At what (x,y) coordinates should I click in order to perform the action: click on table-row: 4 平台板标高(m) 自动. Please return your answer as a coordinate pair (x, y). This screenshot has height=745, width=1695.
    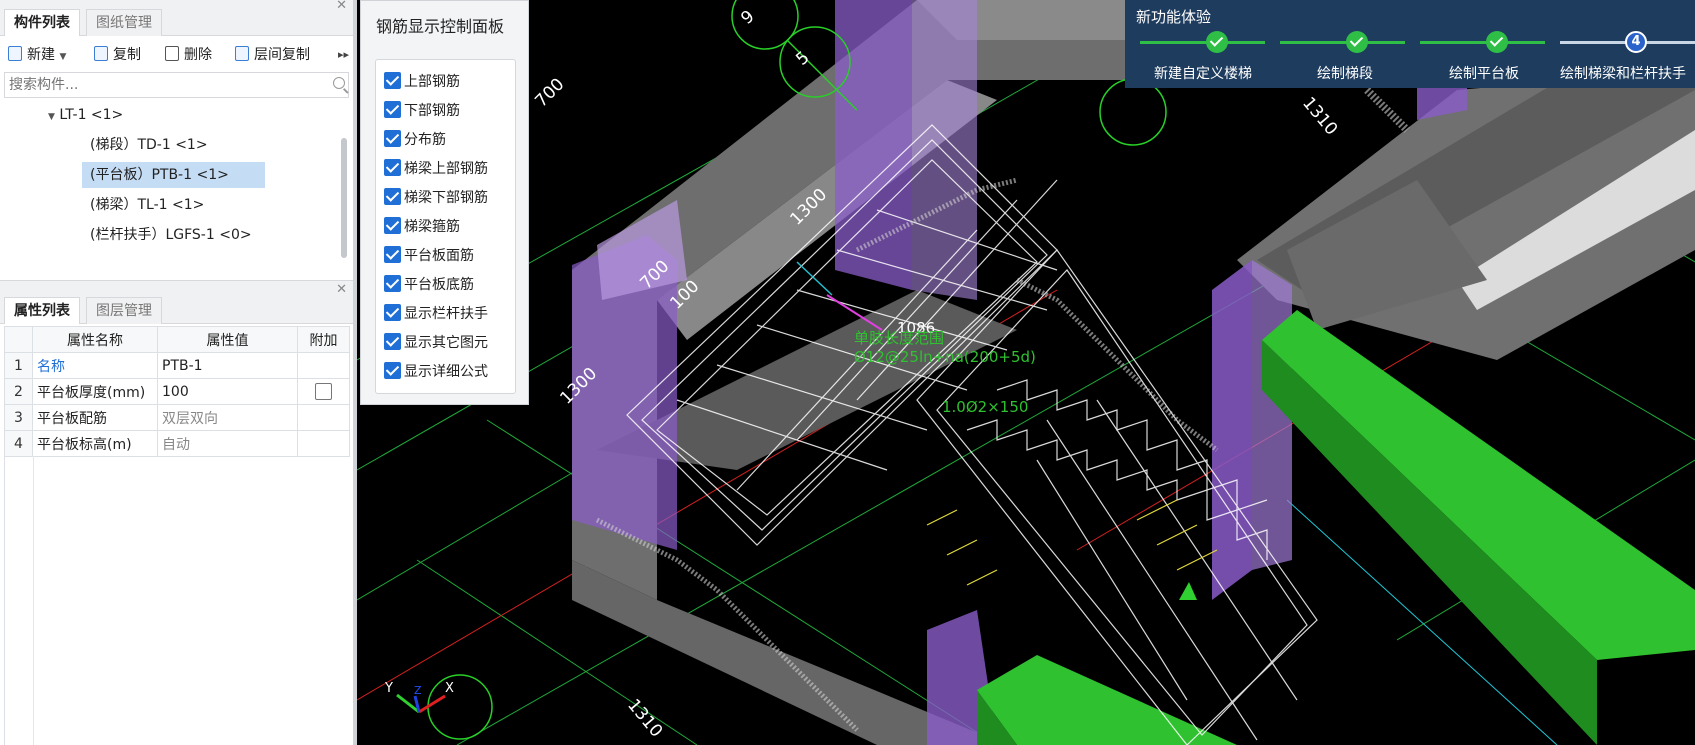
    Looking at the image, I should click on (177, 443).